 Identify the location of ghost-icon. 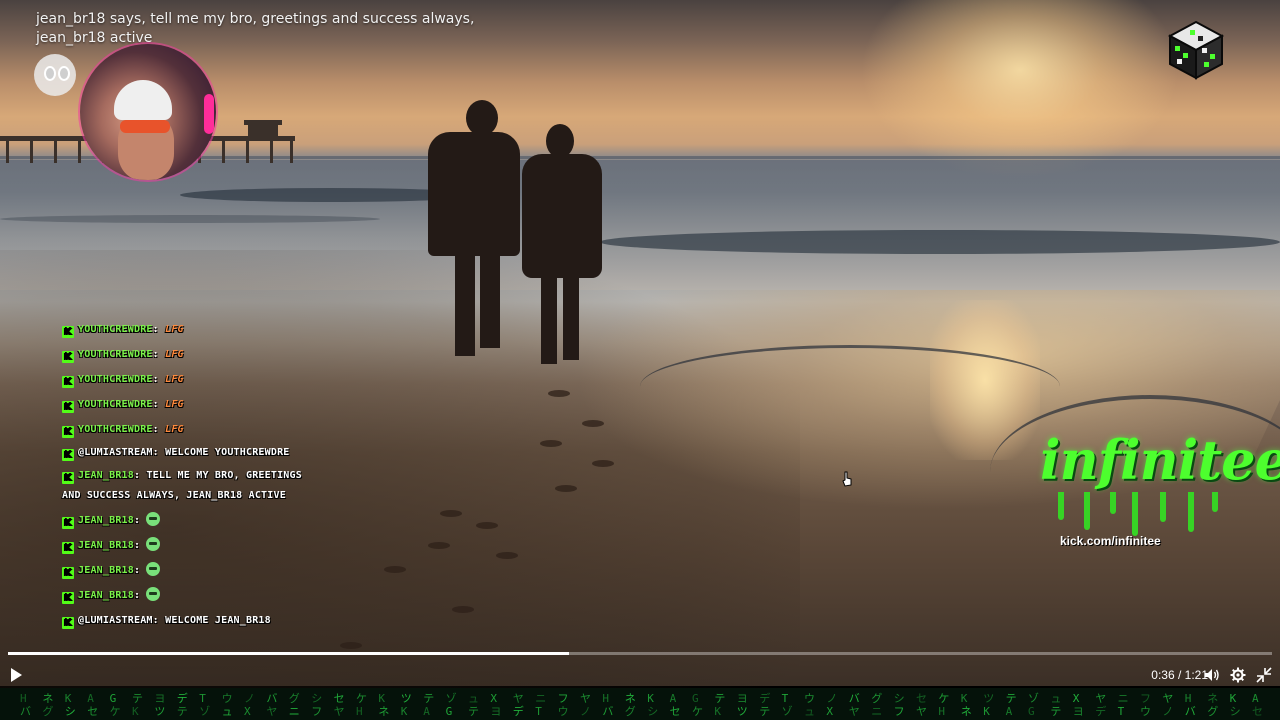
(55, 75).